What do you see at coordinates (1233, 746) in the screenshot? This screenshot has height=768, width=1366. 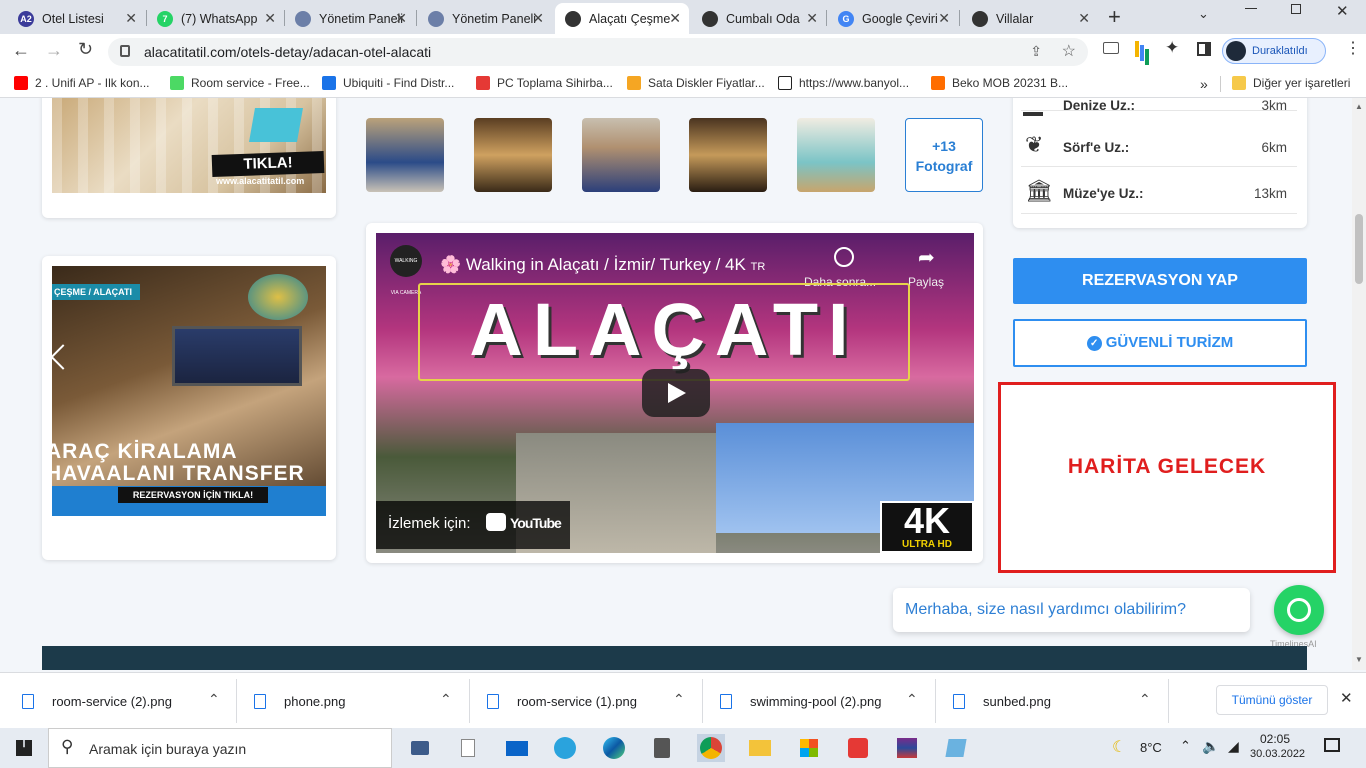 I see `network-icon: ◢` at bounding box center [1233, 746].